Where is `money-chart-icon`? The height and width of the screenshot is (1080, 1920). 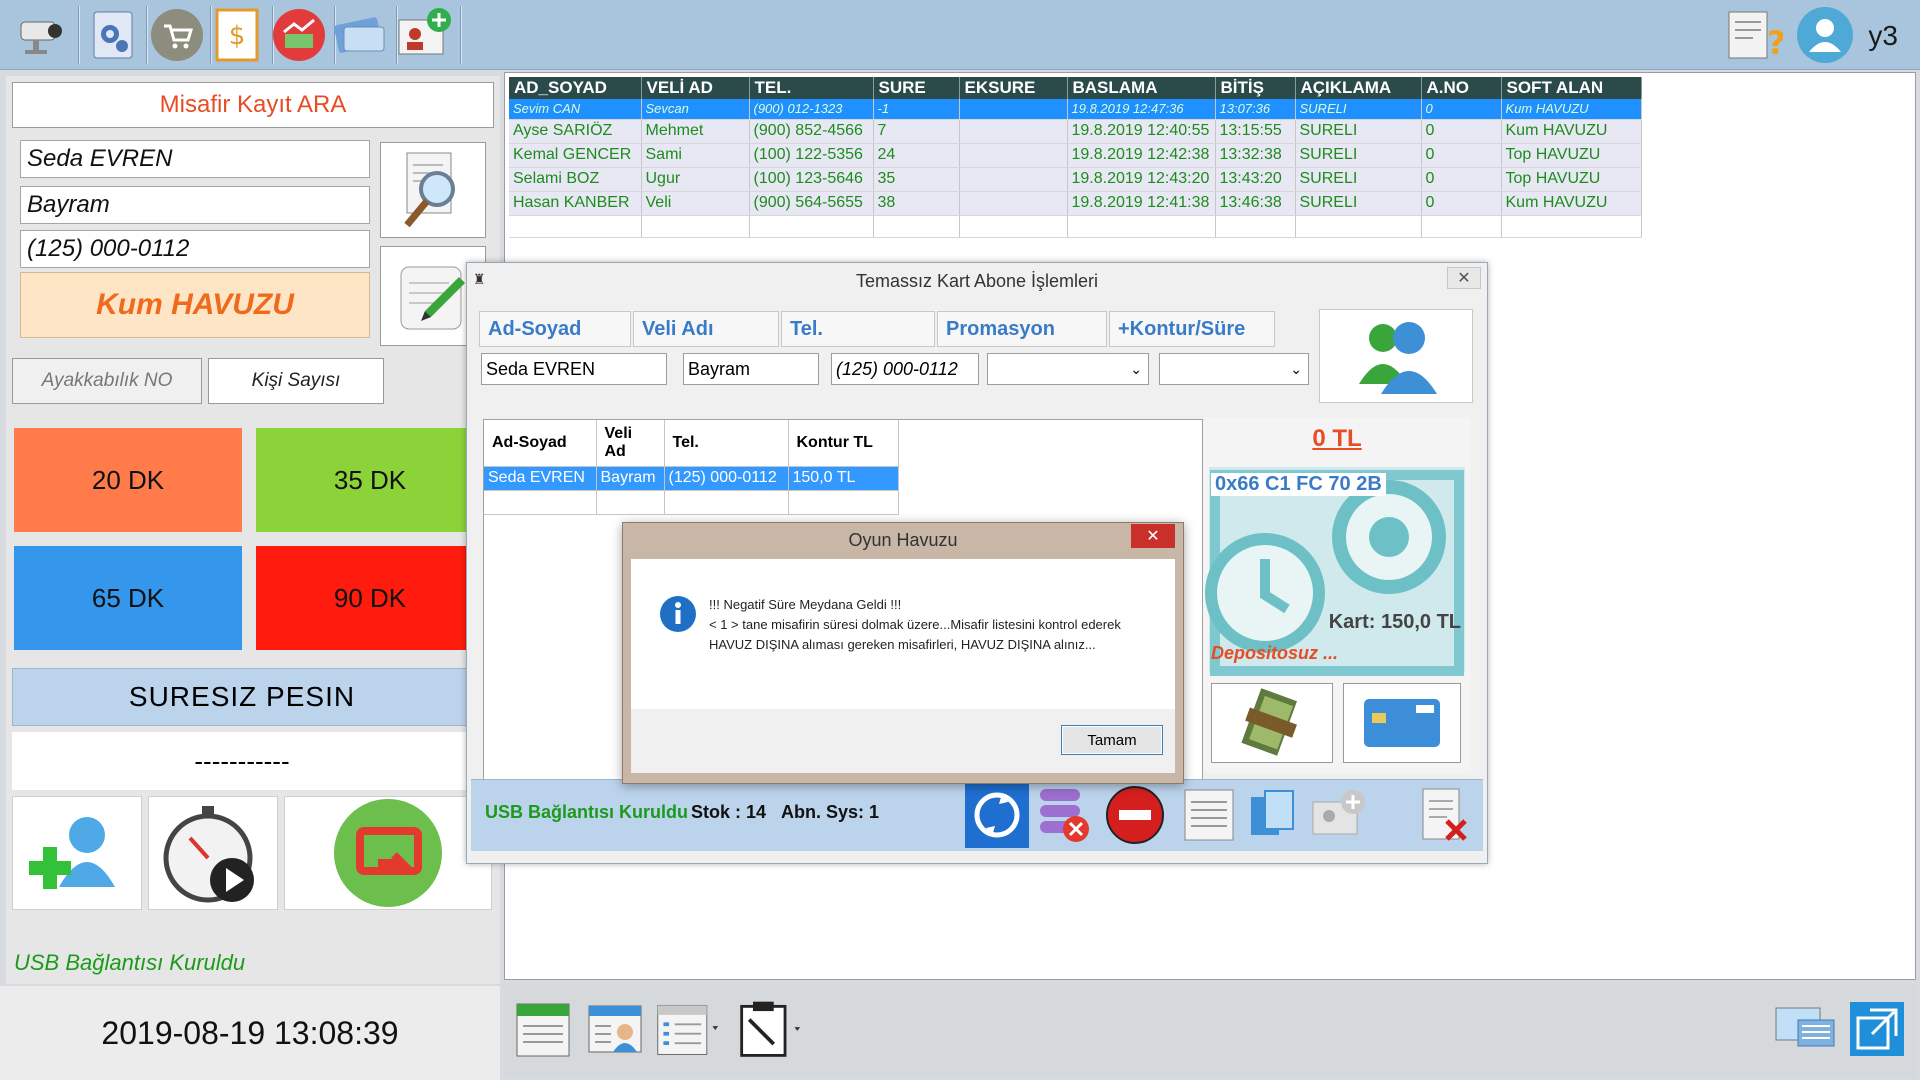 money-chart-icon is located at coordinates (299, 35).